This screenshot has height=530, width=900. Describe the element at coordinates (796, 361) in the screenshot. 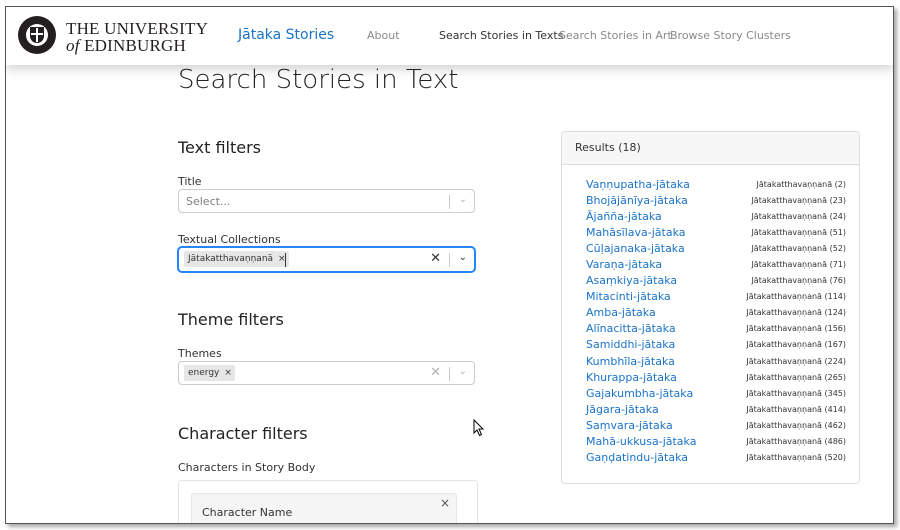

I see `result-collection: Jātakatthavaṇṇanā (224)` at that location.